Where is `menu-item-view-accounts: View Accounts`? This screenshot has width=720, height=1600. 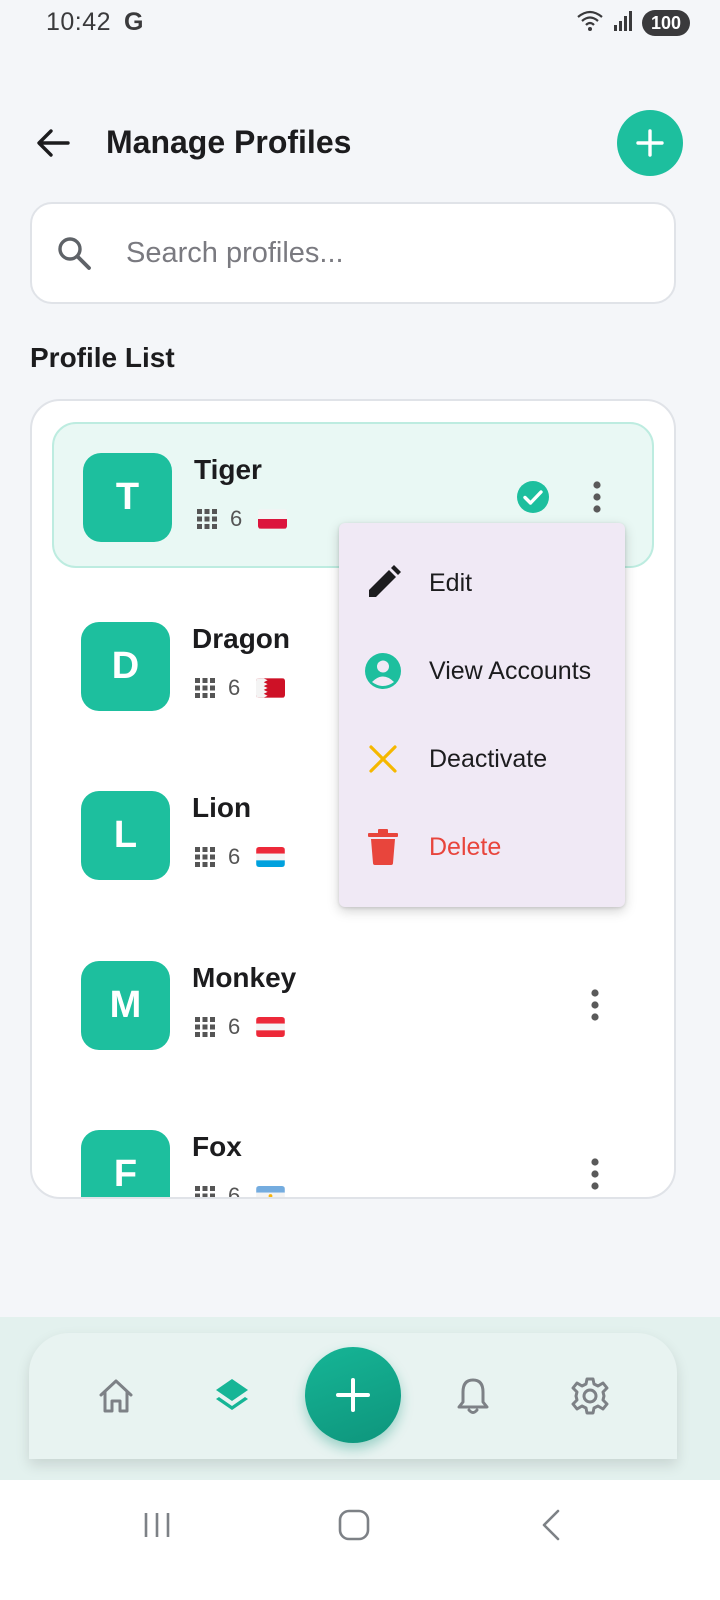 menu-item-view-accounts: View Accounts is located at coordinates (482, 671).